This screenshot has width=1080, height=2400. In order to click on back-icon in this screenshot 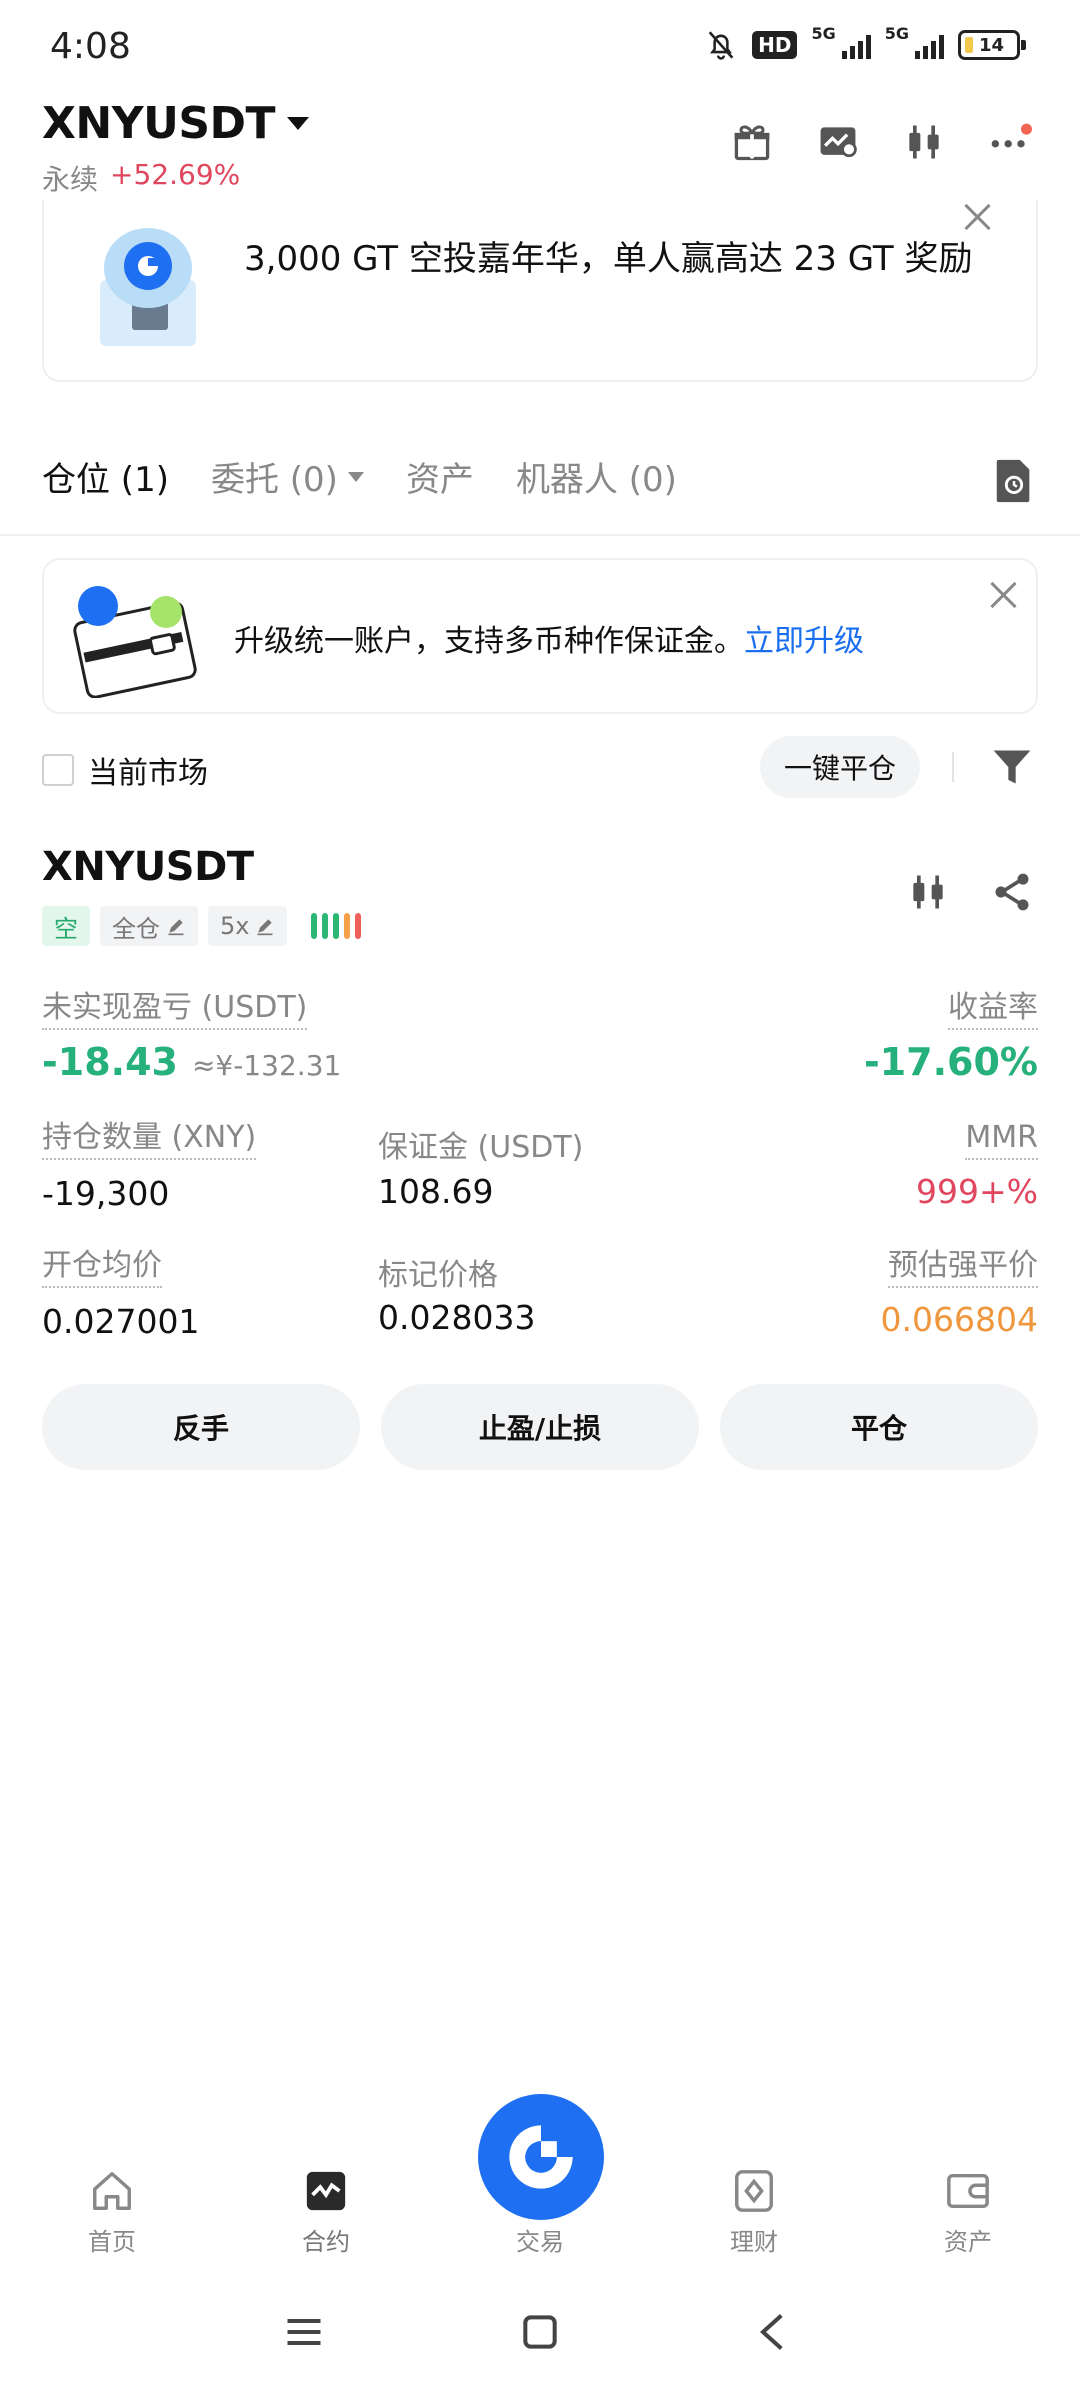, I will do `click(774, 2332)`.